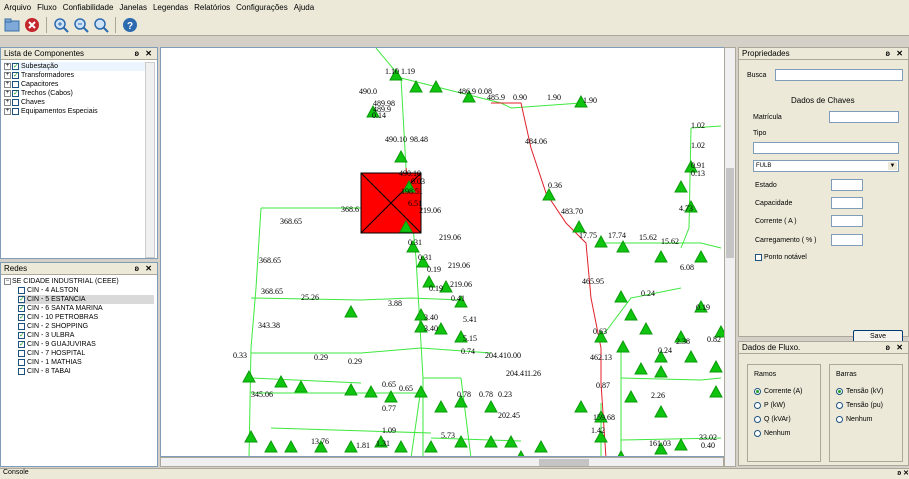 The image size is (909, 479). What do you see at coordinates (170, 7) in the screenshot?
I see `menu-legendas: Legendas` at bounding box center [170, 7].